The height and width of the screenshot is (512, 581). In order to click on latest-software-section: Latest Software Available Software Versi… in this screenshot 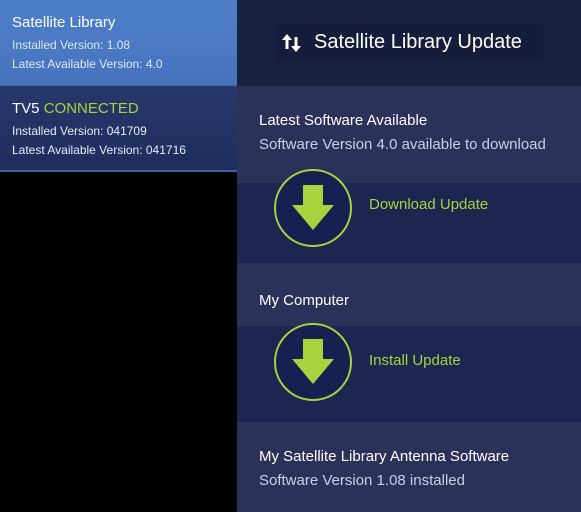, I will do `click(409, 134)`.